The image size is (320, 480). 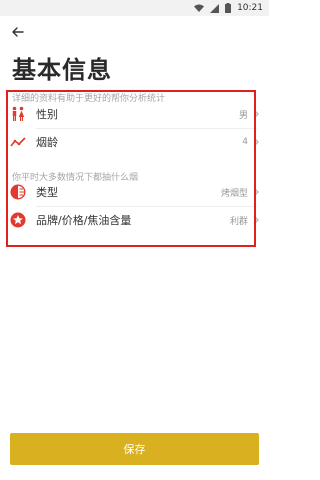 I want to click on arrow-left-icon, so click(x=18, y=32).